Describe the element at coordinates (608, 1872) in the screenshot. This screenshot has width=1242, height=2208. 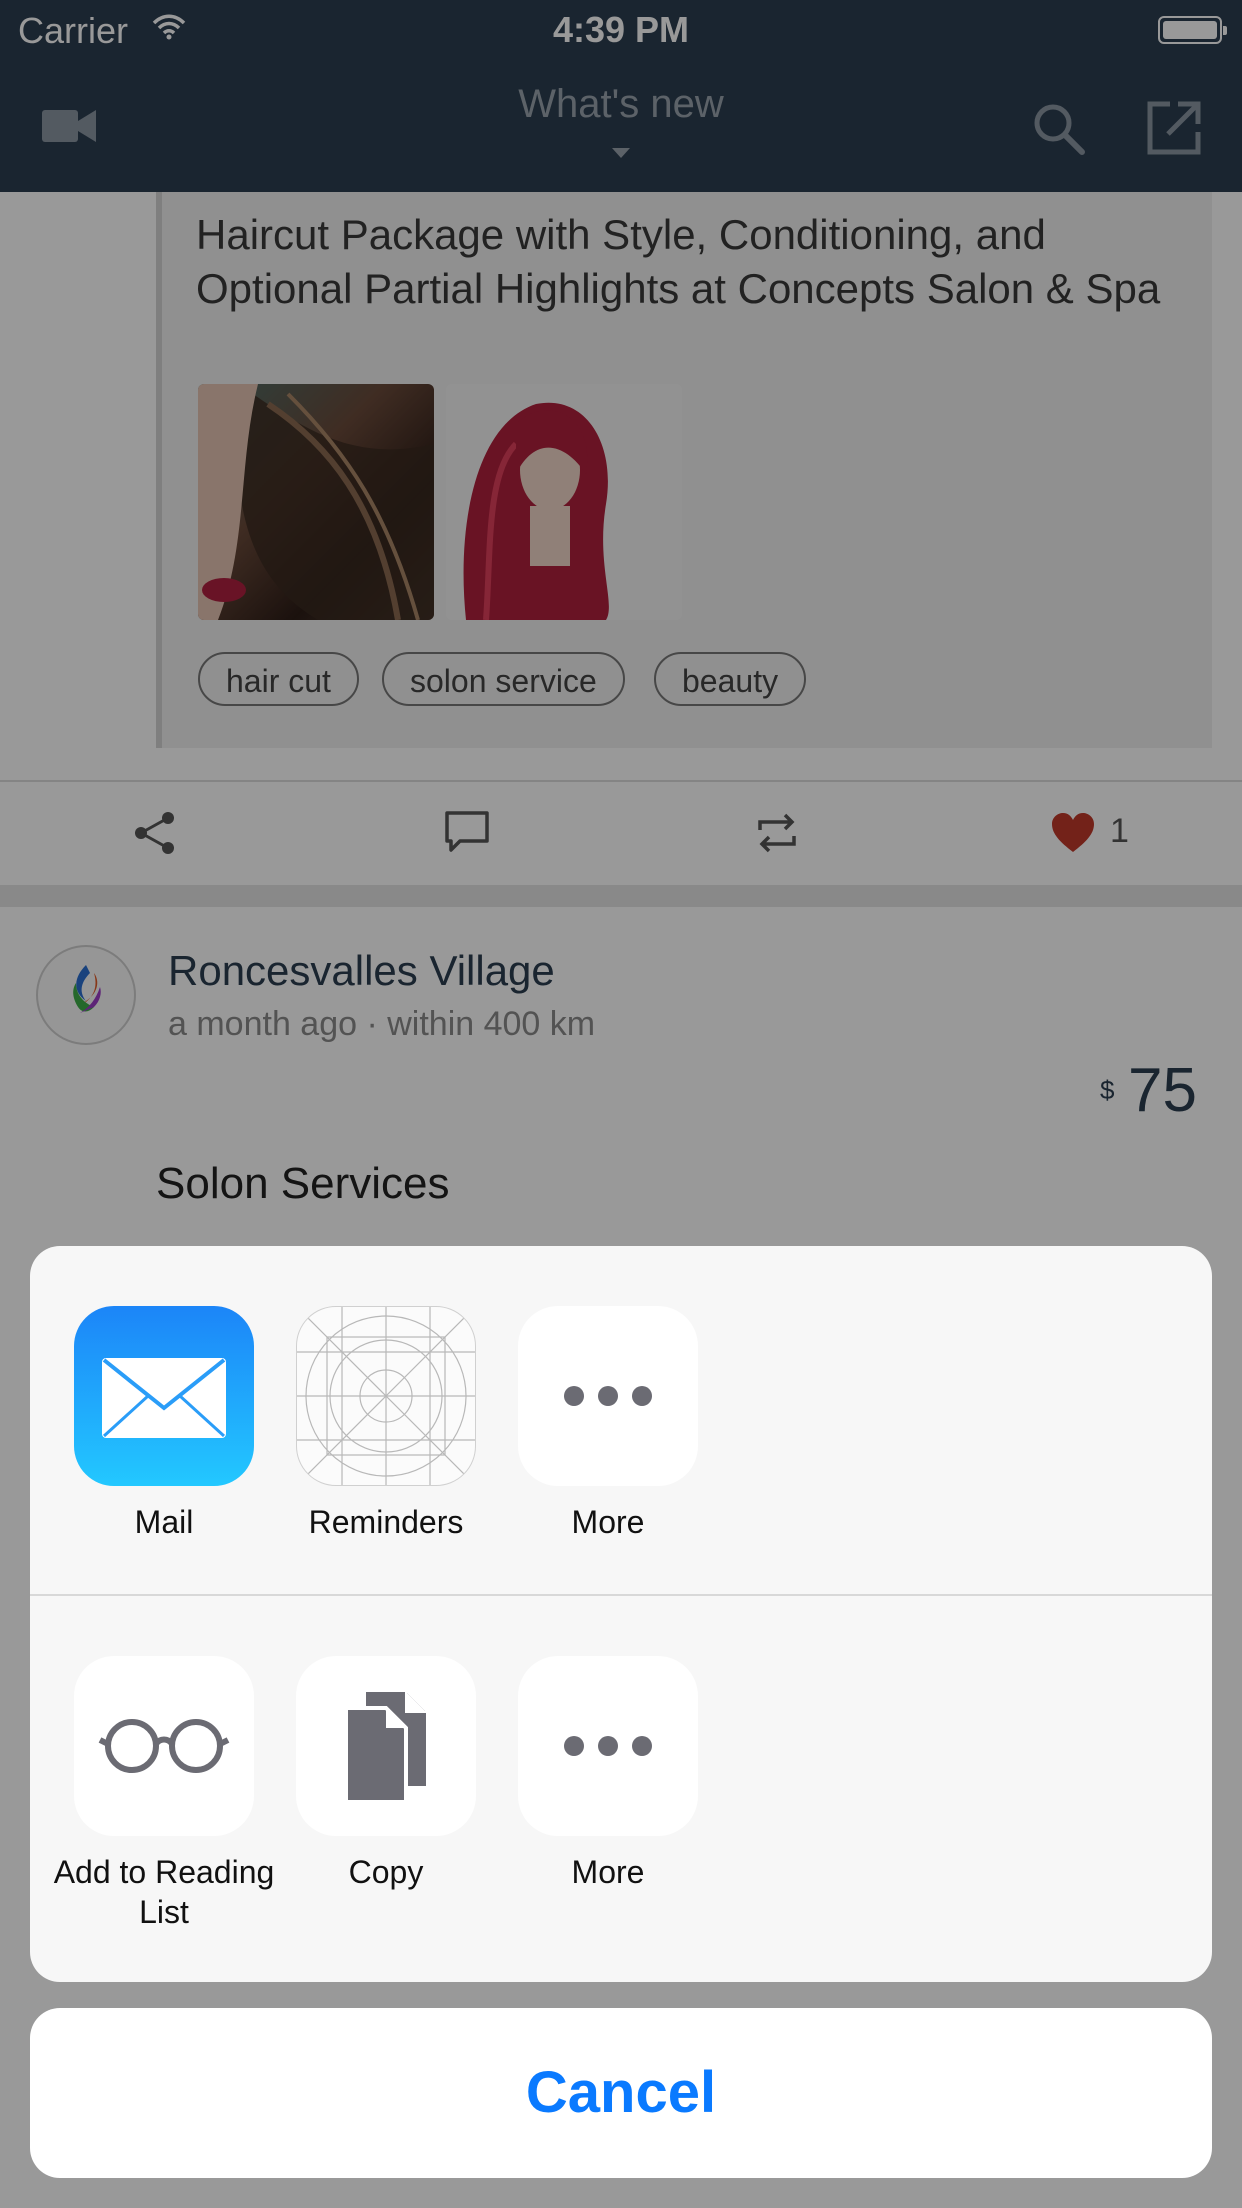
I see `share-action-label: More` at that location.